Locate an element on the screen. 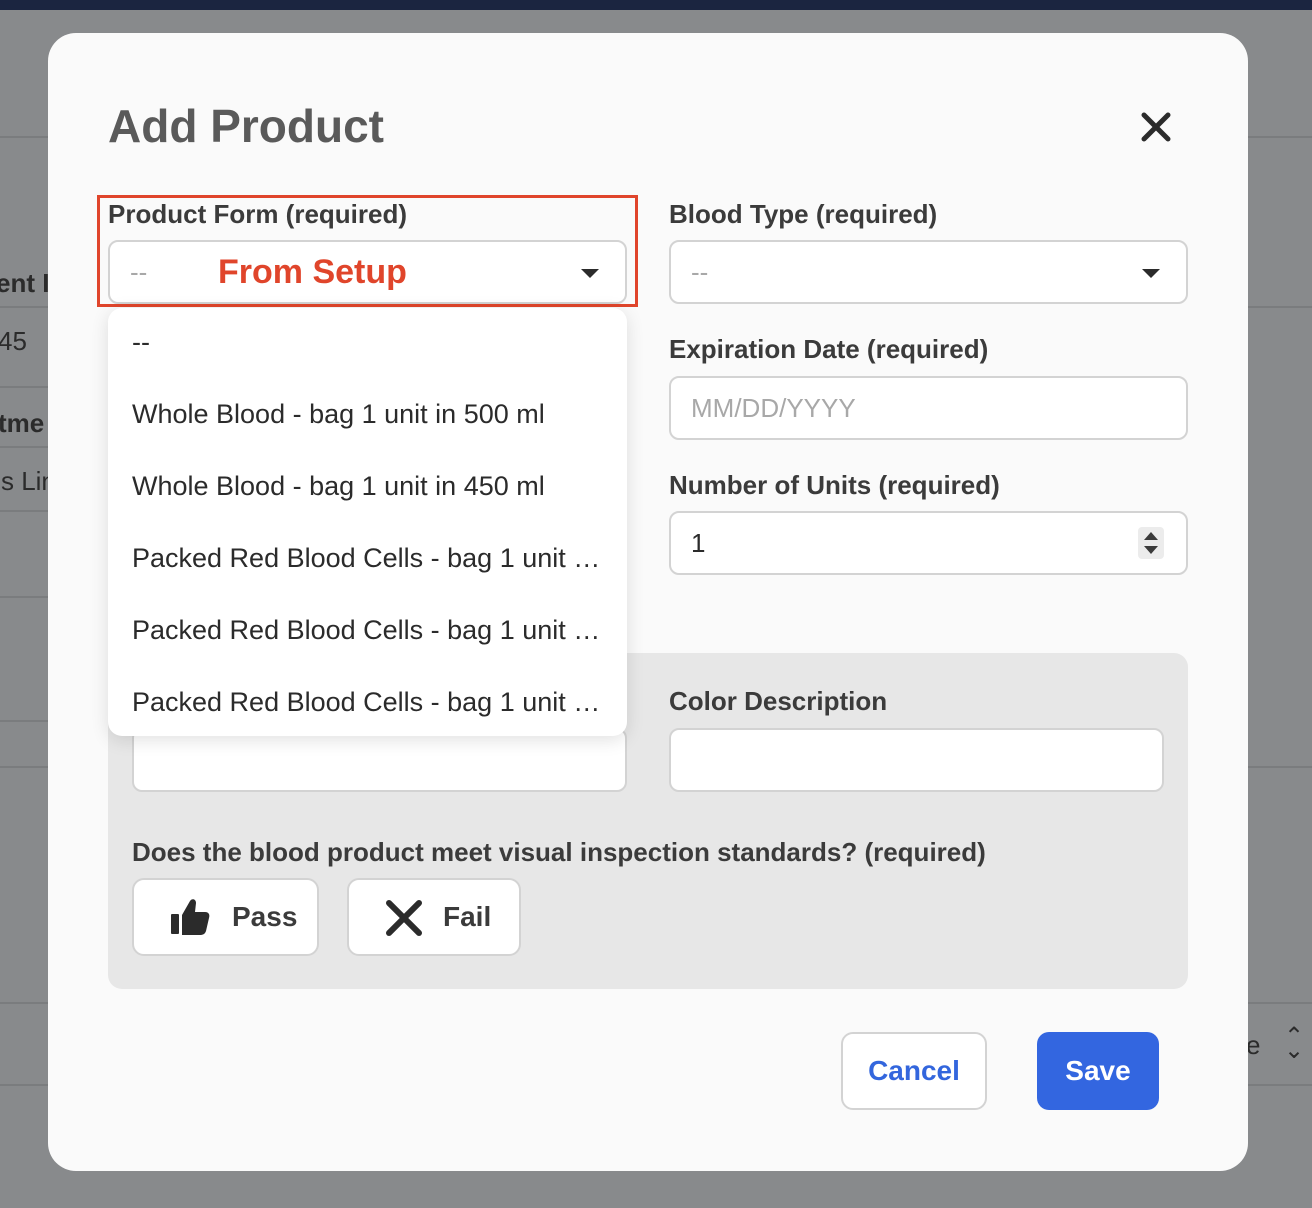  expiration-date-input: MM/DD/YYYY is located at coordinates (928, 408).